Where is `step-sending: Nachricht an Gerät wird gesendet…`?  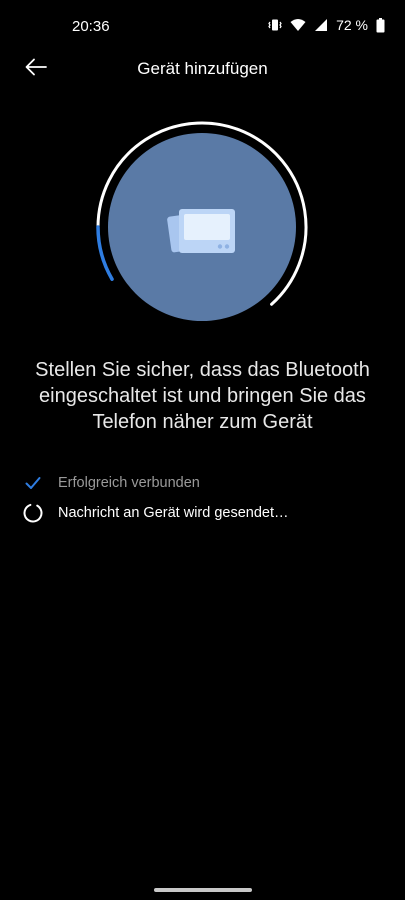 step-sending: Nachricht an Gerät wird gesendet… is located at coordinates (203, 513).